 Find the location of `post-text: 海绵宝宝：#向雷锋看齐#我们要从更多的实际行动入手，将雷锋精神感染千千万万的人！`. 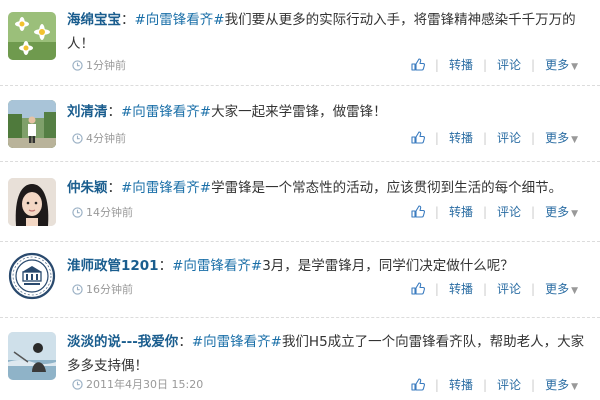

post-text: 海绵宝宝：#向雷锋看齐#我们要从更多的实际行动入手，将雷锋精神感染千千万万的人！ is located at coordinates (327, 32).